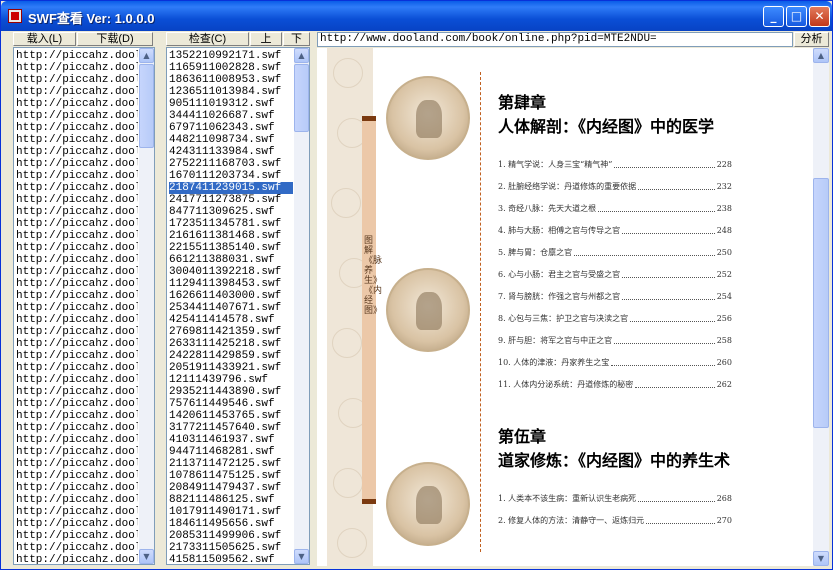  I want to click on list-item: 2417711273875.swf, so click(231, 200).